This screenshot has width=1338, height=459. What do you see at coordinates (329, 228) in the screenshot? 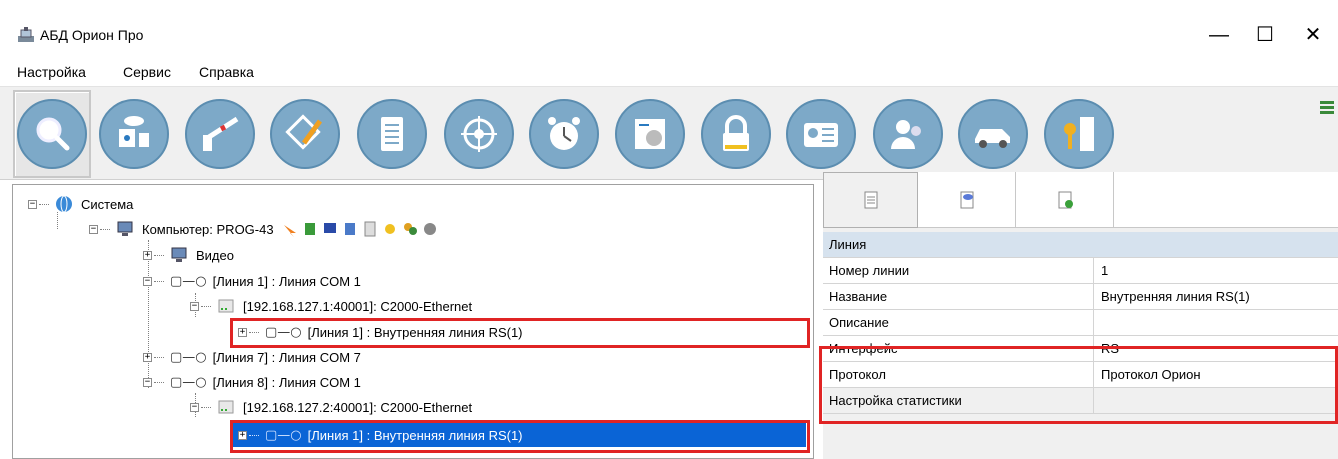
I see `monitor-icon` at bounding box center [329, 228].